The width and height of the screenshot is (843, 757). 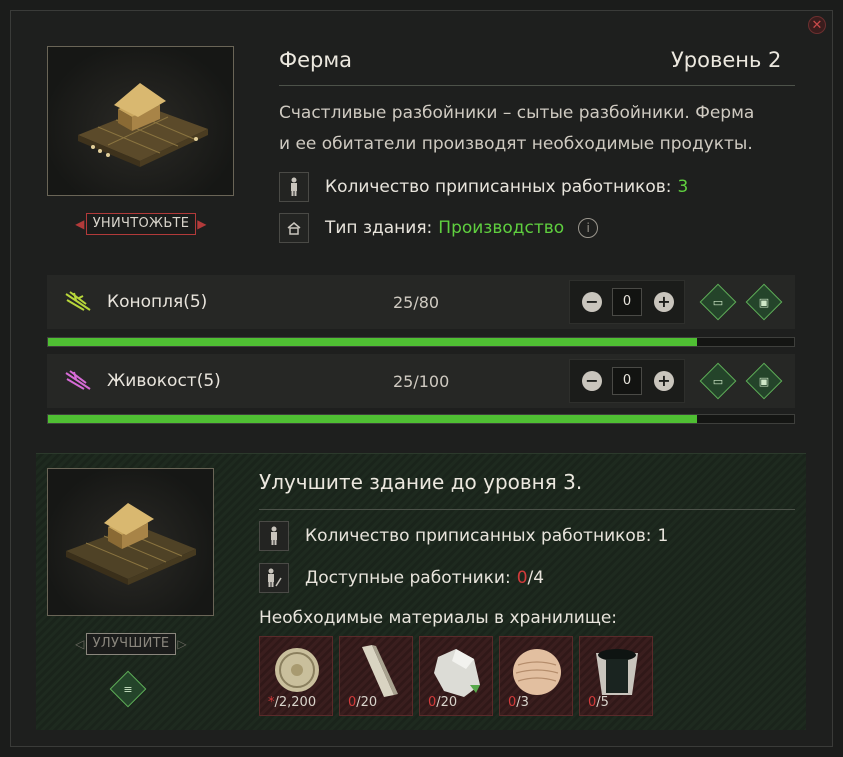 What do you see at coordinates (408, 578) in the screenshot?
I see `available-workers-label: Доступные работники:` at bounding box center [408, 578].